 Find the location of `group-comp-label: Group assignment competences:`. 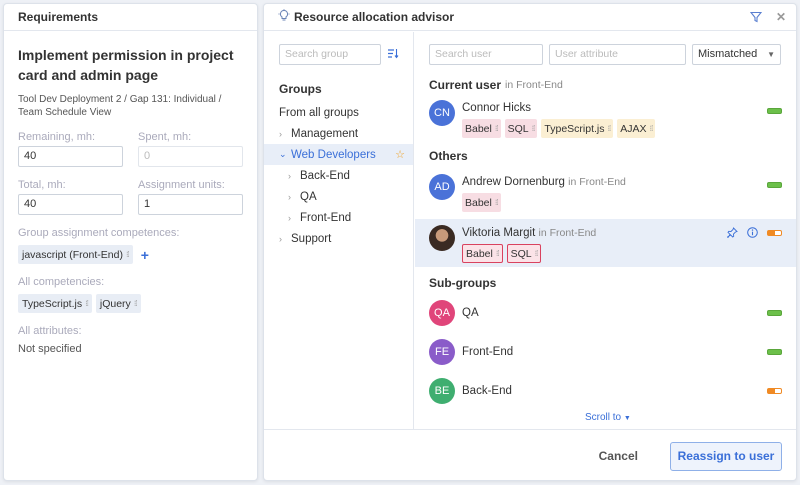

group-comp-label: Group assignment competences: is located at coordinates (99, 233).